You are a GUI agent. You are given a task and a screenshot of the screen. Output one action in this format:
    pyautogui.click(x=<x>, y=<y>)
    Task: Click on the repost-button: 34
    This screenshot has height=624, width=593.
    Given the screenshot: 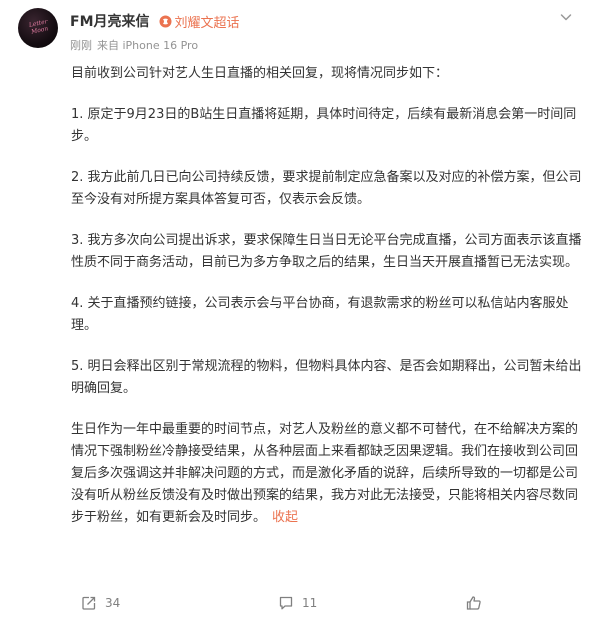 What is the action you would take?
    pyautogui.click(x=100, y=603)
    